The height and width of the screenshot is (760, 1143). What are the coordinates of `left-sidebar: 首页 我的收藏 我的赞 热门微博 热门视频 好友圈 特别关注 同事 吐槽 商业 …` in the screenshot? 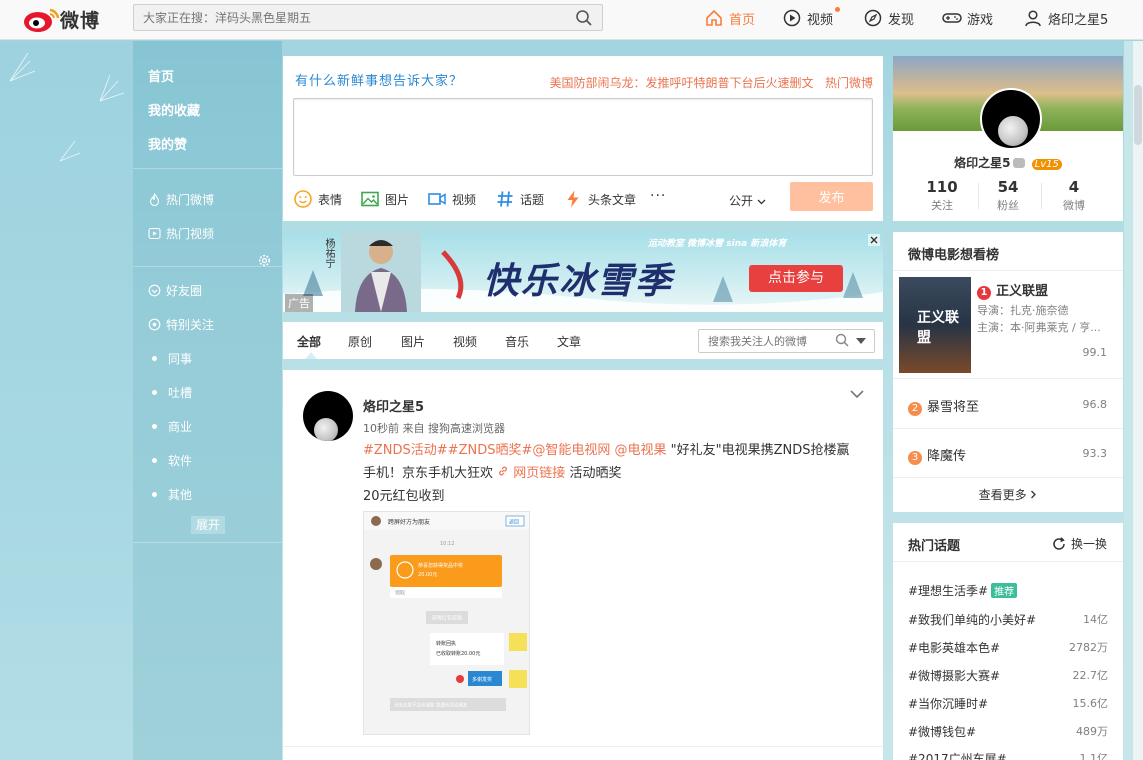 It's located at (207, 400).